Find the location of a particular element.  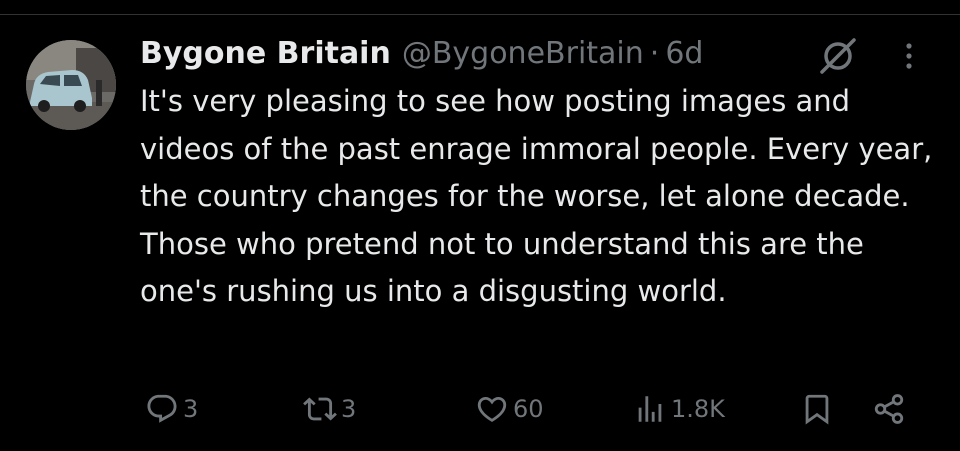

reply-button: 3 is located at coordinates (171, 409).